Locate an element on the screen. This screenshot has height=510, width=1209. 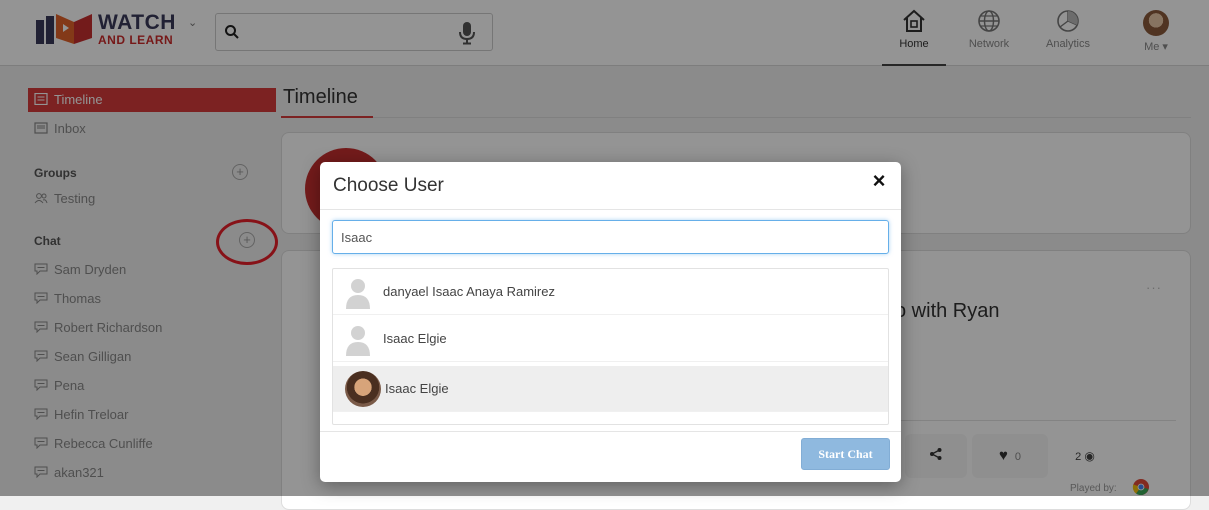
user-name: danyael Isaac Anaya Ramirez is located at coordinates (469, 291).